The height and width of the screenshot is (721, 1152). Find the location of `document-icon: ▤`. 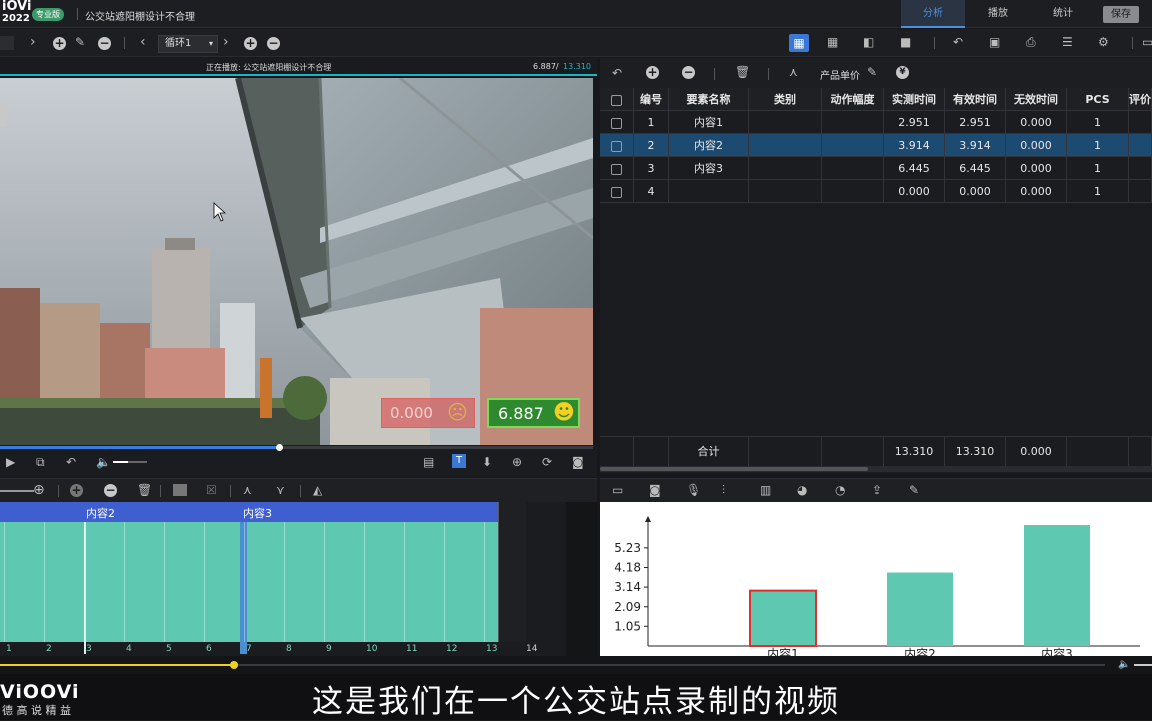

document-icon: ▤ is located at coordinates (428, 462).